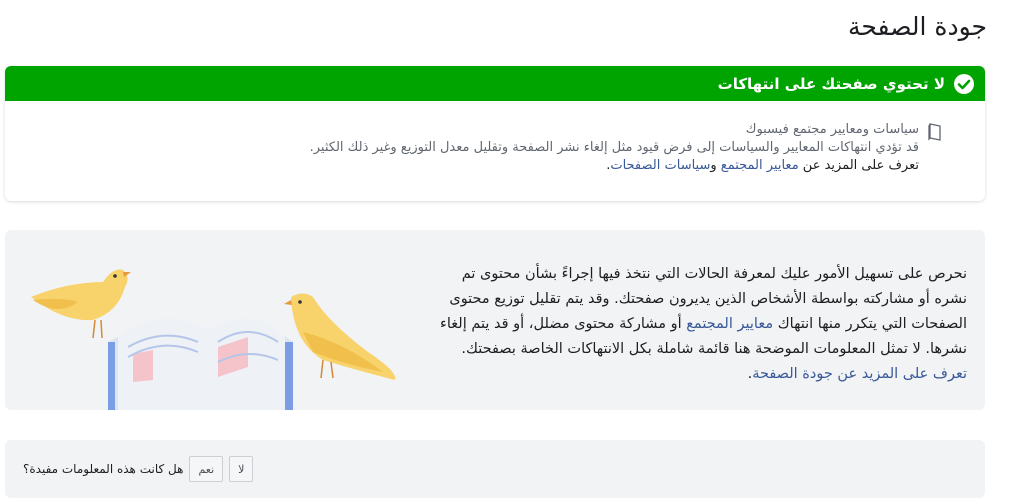 The image size is (1013, 504). I want to click on book-icon, so click(934, 132).